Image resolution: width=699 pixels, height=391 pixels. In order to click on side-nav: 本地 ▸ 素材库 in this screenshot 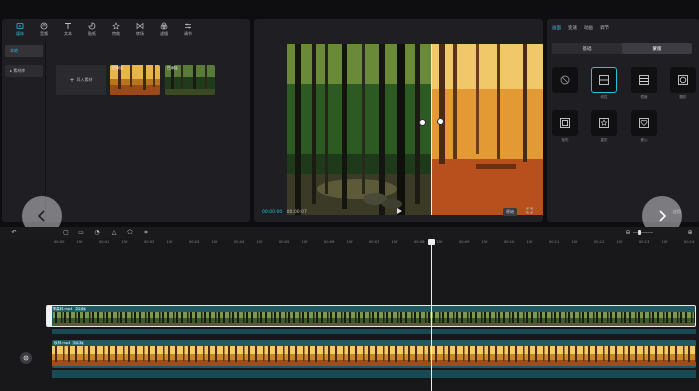, I will do `click(24, 65)`.